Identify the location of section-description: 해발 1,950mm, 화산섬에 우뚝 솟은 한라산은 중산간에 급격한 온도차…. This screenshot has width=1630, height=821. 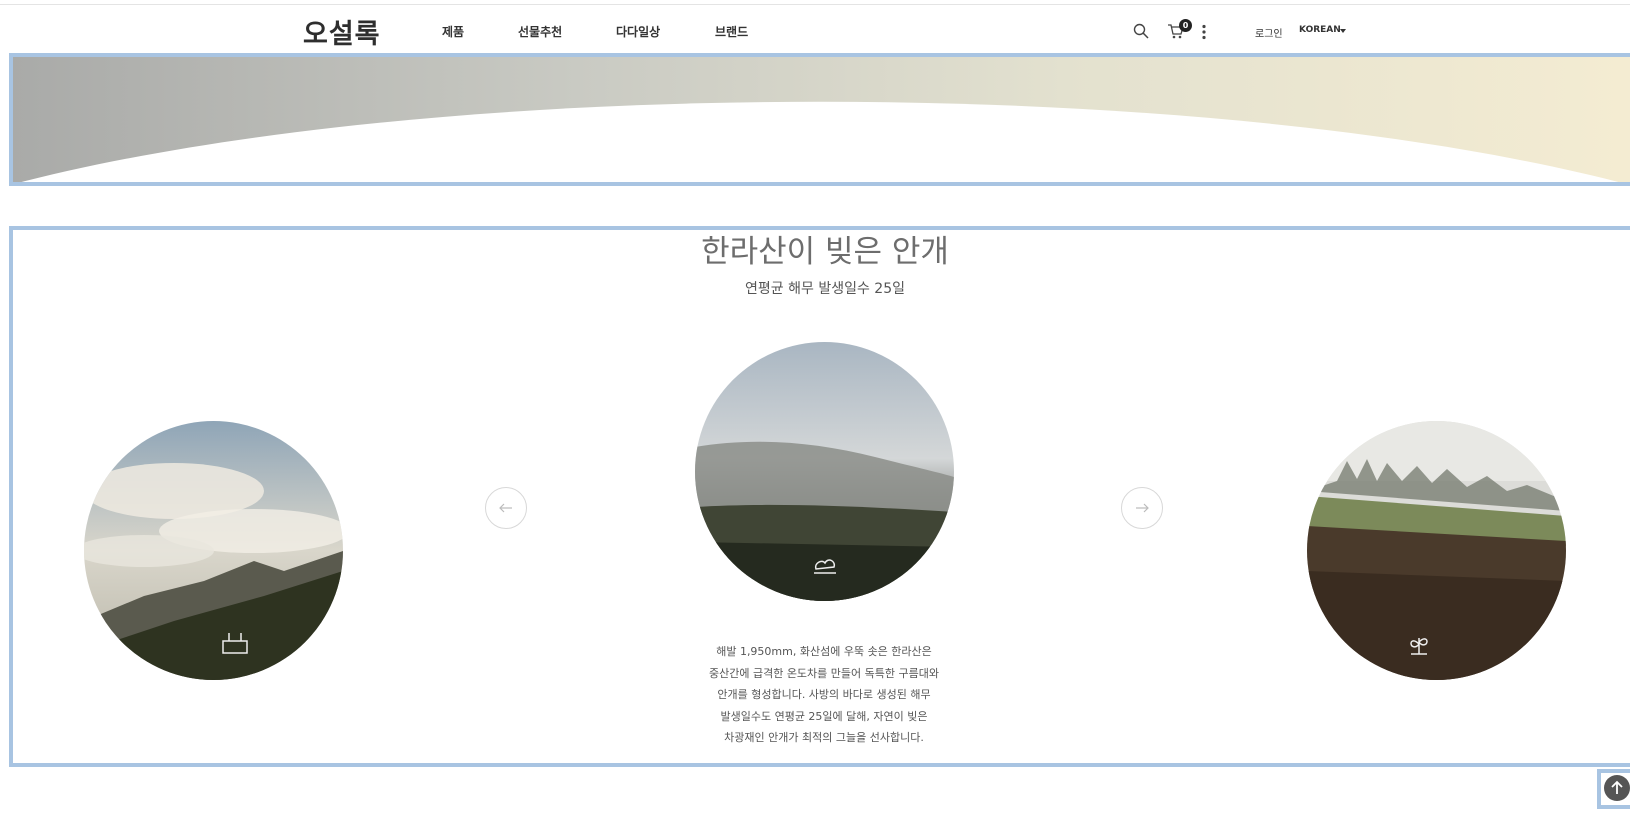
(824, 695).